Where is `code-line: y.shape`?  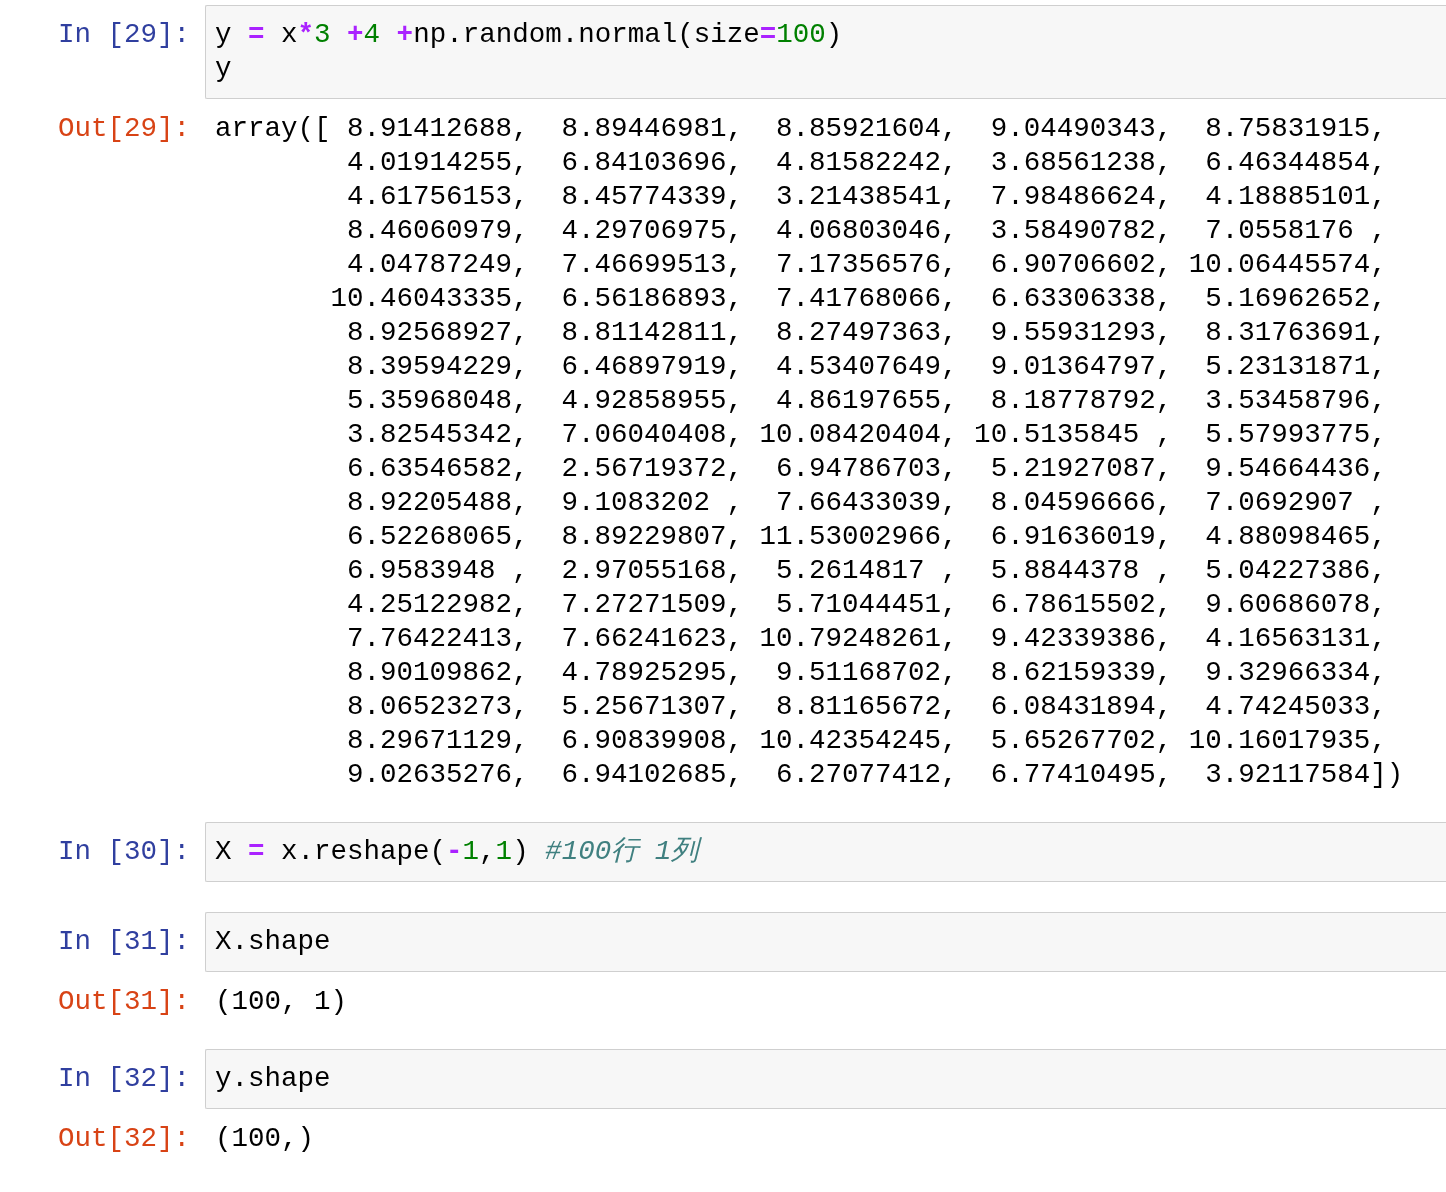 code-line: y.shape is located at coordinates (273, 1079).